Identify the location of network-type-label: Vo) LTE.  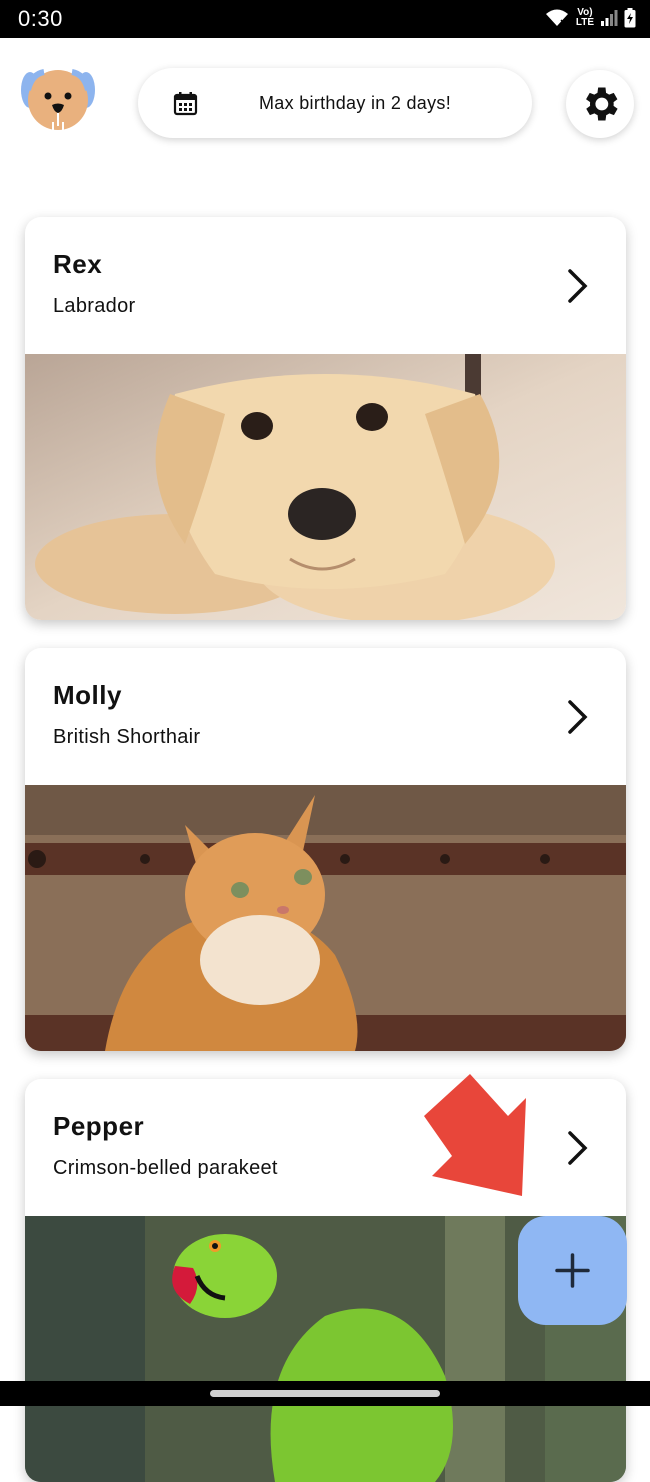
(585, 18).